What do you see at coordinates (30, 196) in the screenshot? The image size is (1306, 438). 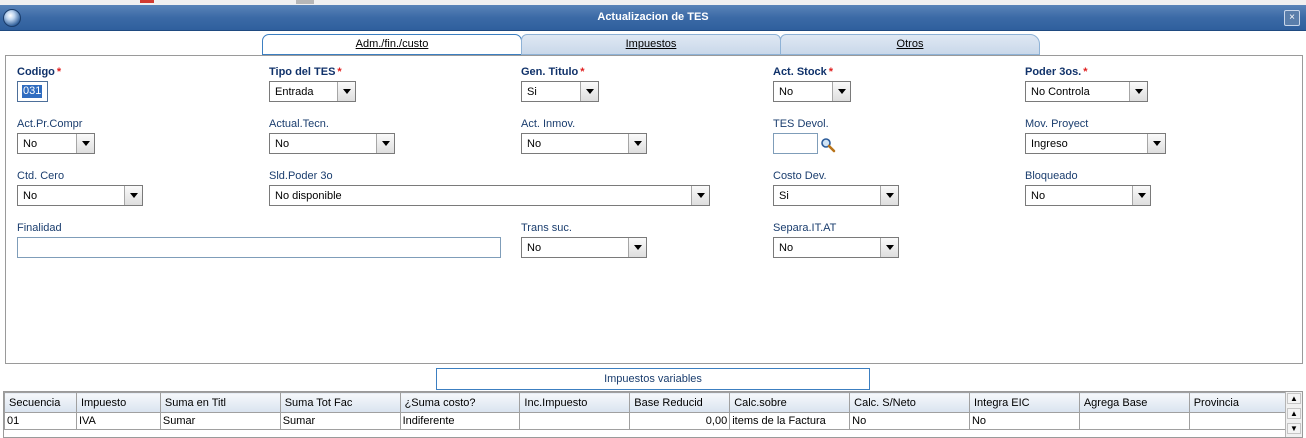 I see `ctd-cero-value: No` at bounding box center [30, 196].